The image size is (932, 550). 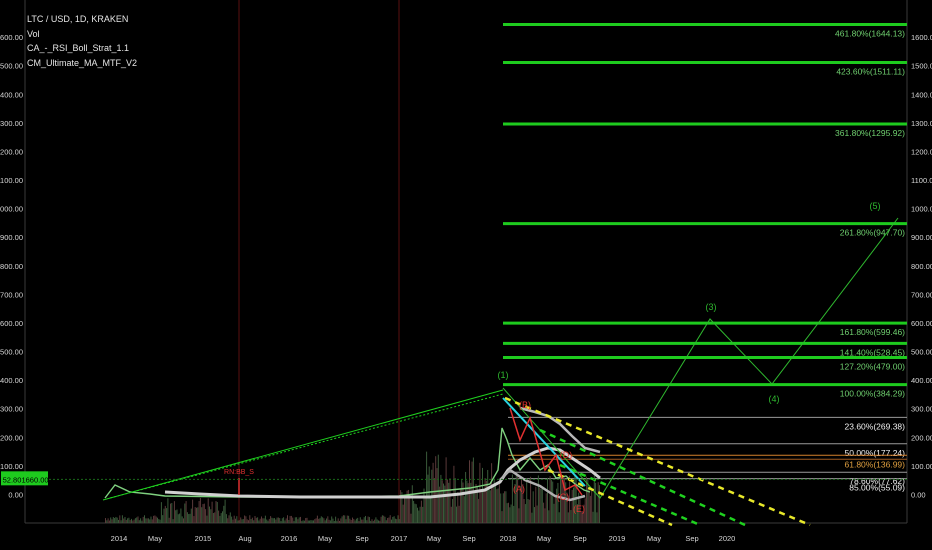 I want to click on y-tick-left: 1600.00, so click(x=11, y=37).